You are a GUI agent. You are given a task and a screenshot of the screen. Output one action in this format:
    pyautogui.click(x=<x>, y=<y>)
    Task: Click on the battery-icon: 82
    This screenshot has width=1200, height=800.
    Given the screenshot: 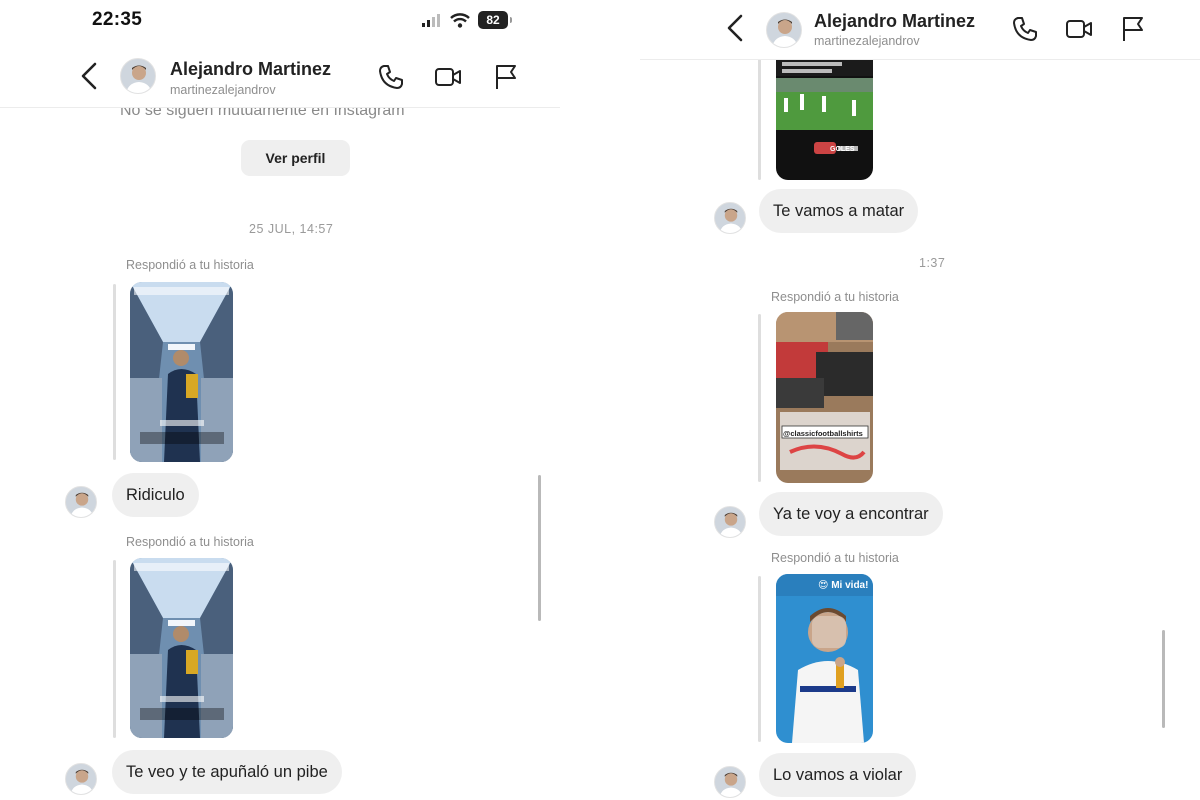 What is the action you would take?
    pyautogui.click(x=495, y=20)
    